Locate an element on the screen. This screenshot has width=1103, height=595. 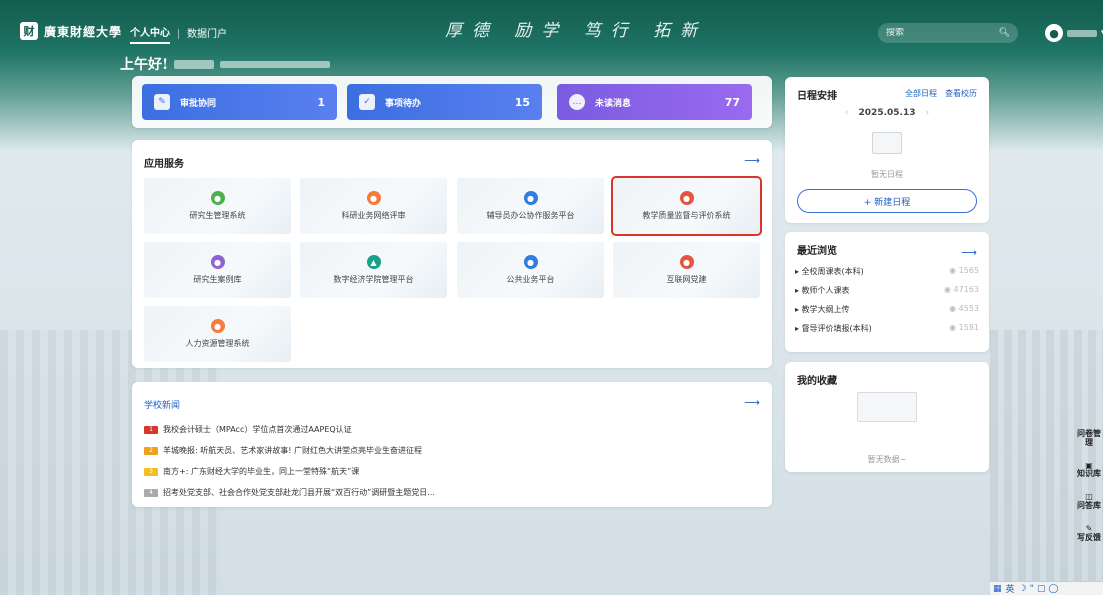
schedule-links: 全部日程 查看校历 is located at coordinates (941, 93).